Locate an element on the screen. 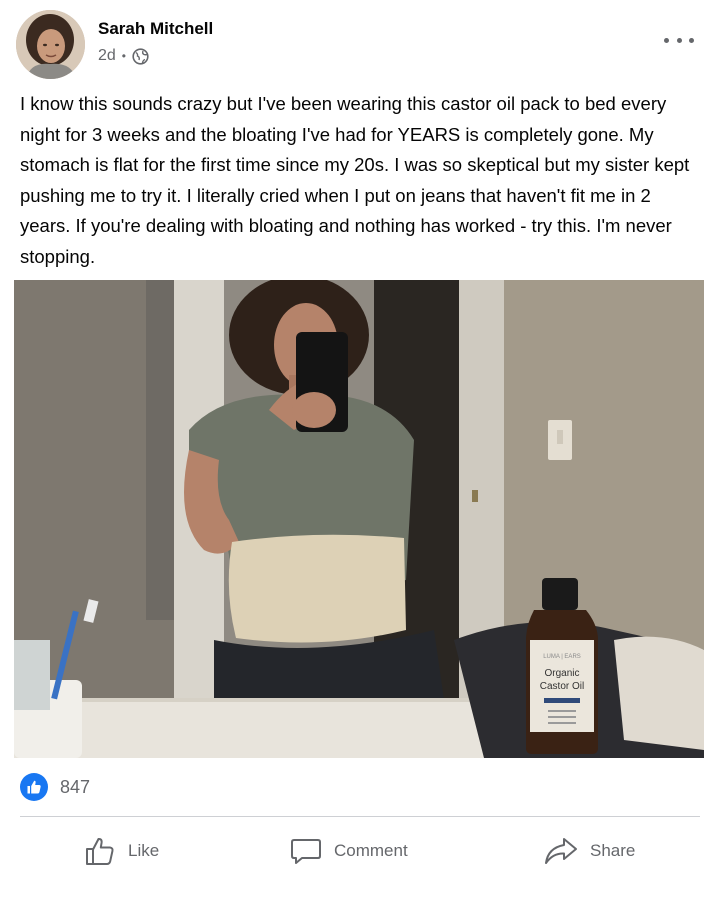  post-timestamp: 2d is located at coordinates (107, 56).